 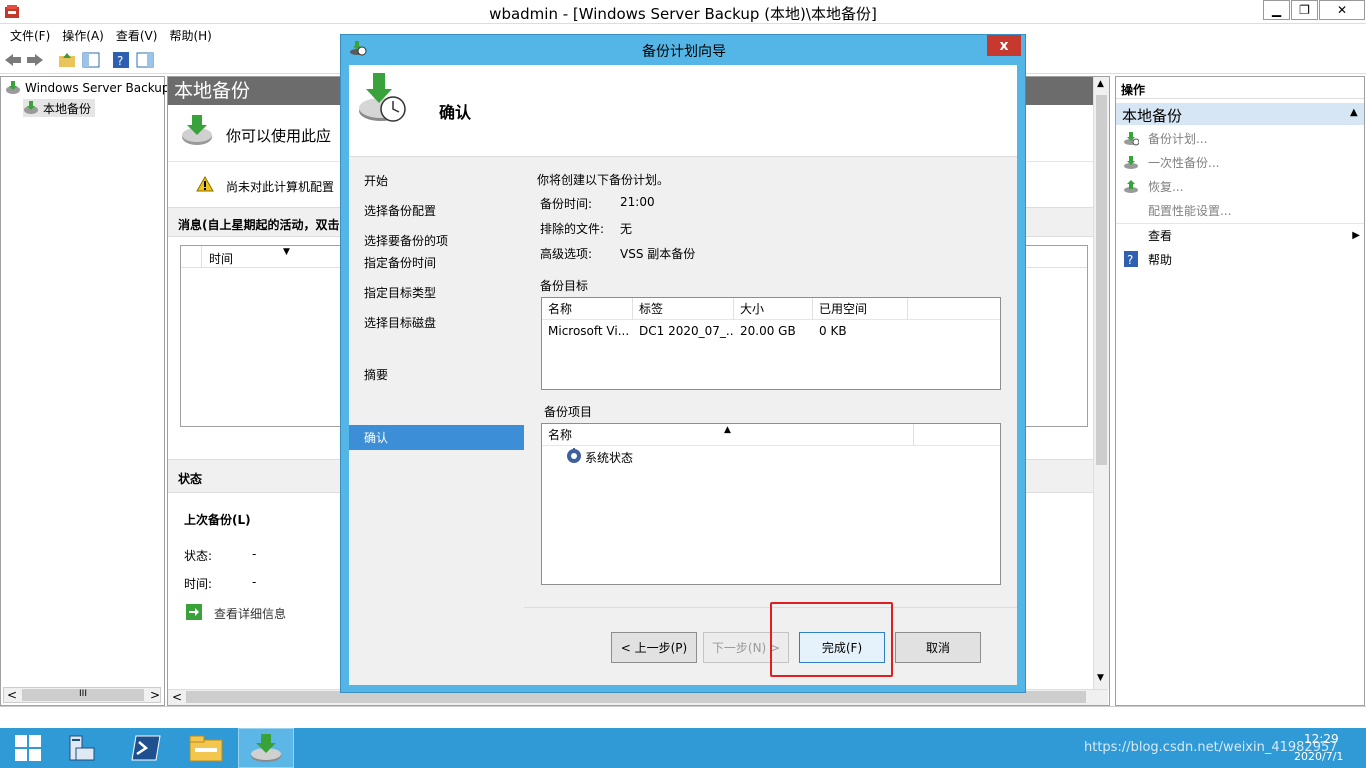 What do you see at coordinates (1318, 756) in the screenshot?
I see `clock-date: 2020/7/1` at bounding box center [1318, 756].